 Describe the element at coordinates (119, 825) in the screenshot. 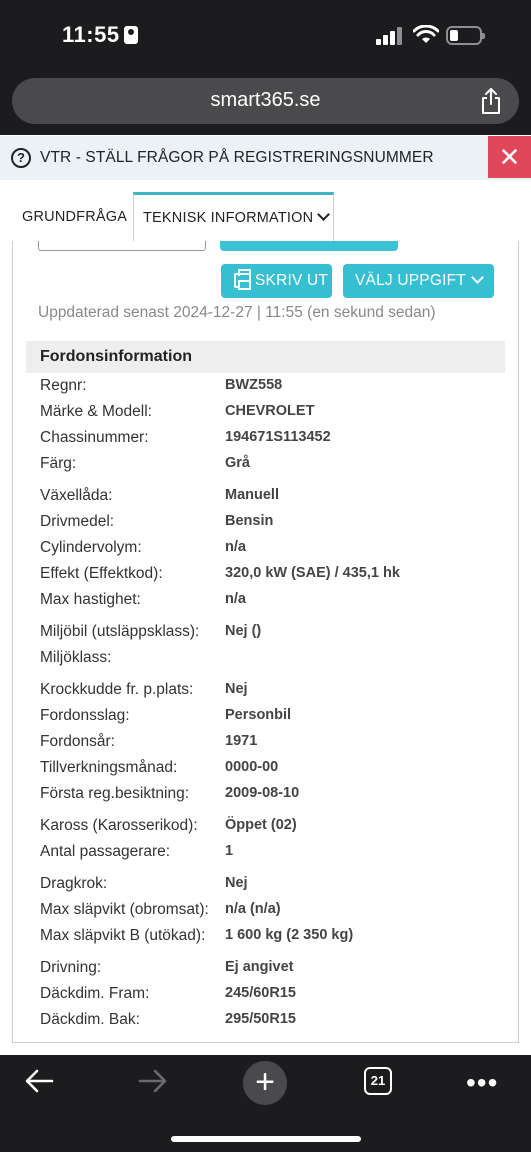

I see `info-label: Kaross (Karosserikod):` at that location.